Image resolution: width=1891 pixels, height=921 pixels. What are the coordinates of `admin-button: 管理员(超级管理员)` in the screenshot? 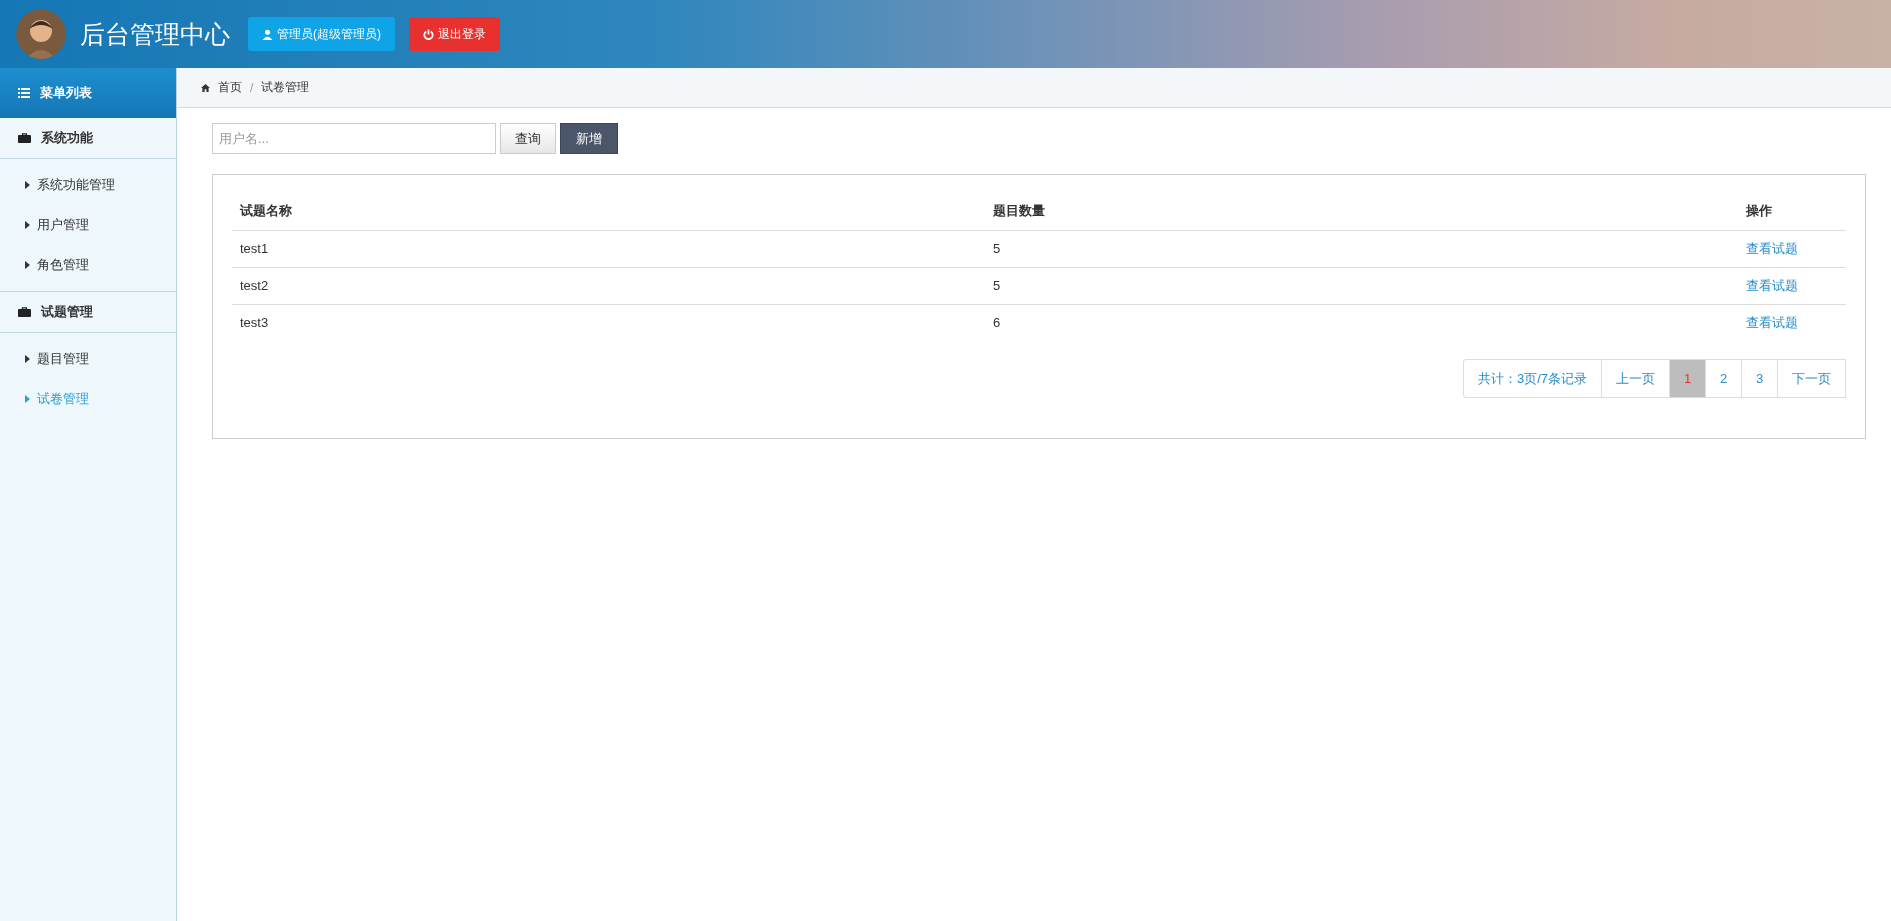 It's located at (321, 34).